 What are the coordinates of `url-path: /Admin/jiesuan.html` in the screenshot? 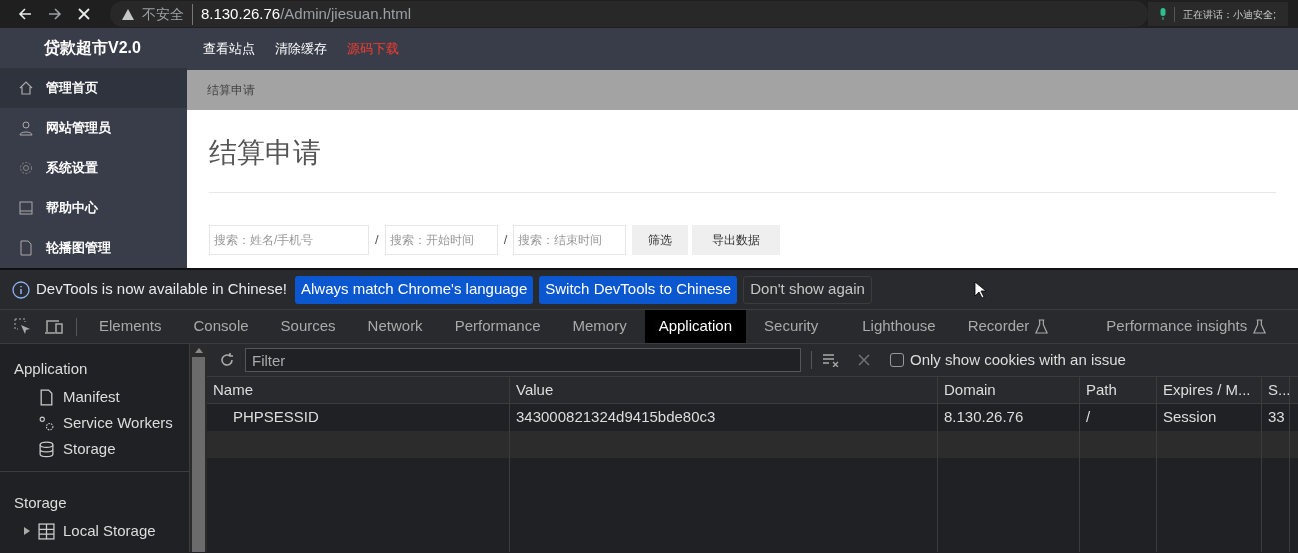 It's located at (346, 13).